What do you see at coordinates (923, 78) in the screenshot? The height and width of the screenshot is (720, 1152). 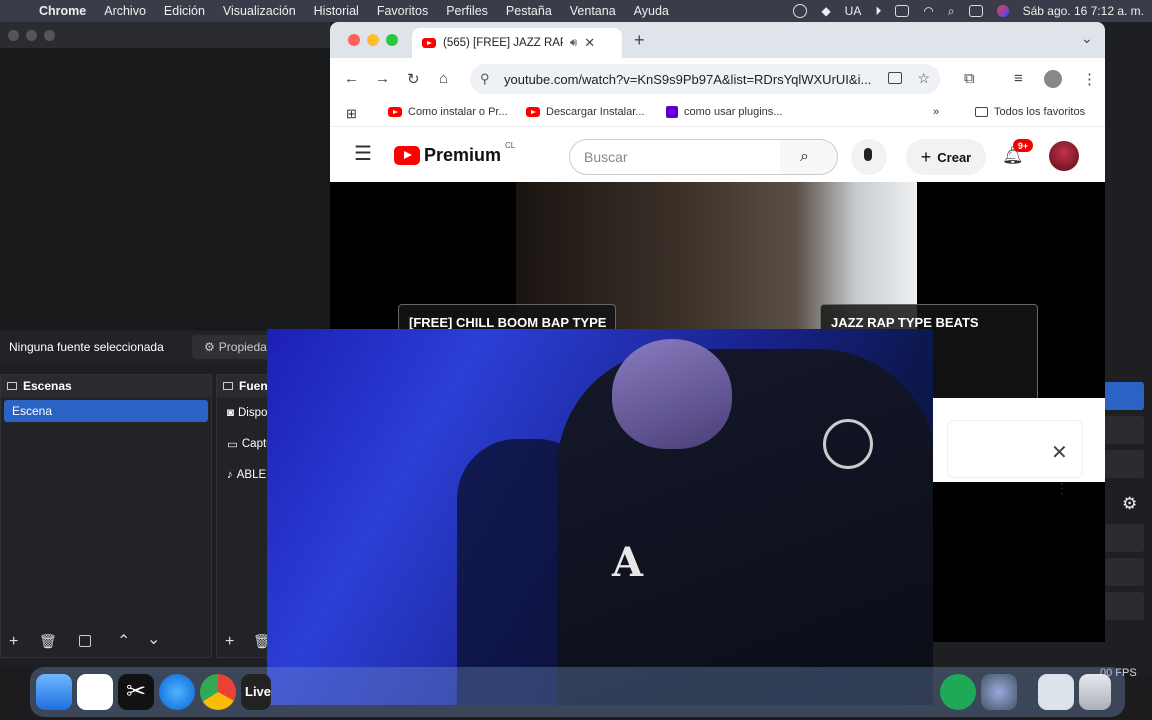 I see `bookmark-star-icon: ☆` at bounding box center [923, 78].